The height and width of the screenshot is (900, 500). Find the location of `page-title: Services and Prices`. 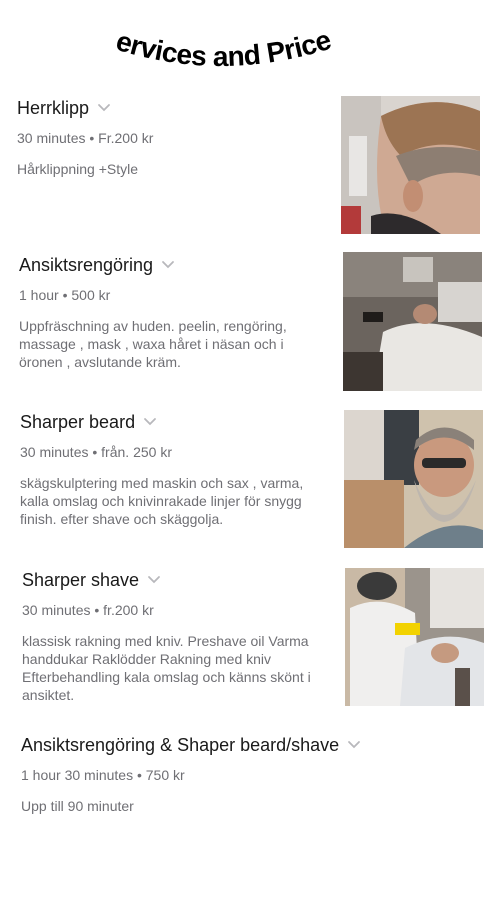

page-title: Services and Prices is located at coordinates (220, 48).